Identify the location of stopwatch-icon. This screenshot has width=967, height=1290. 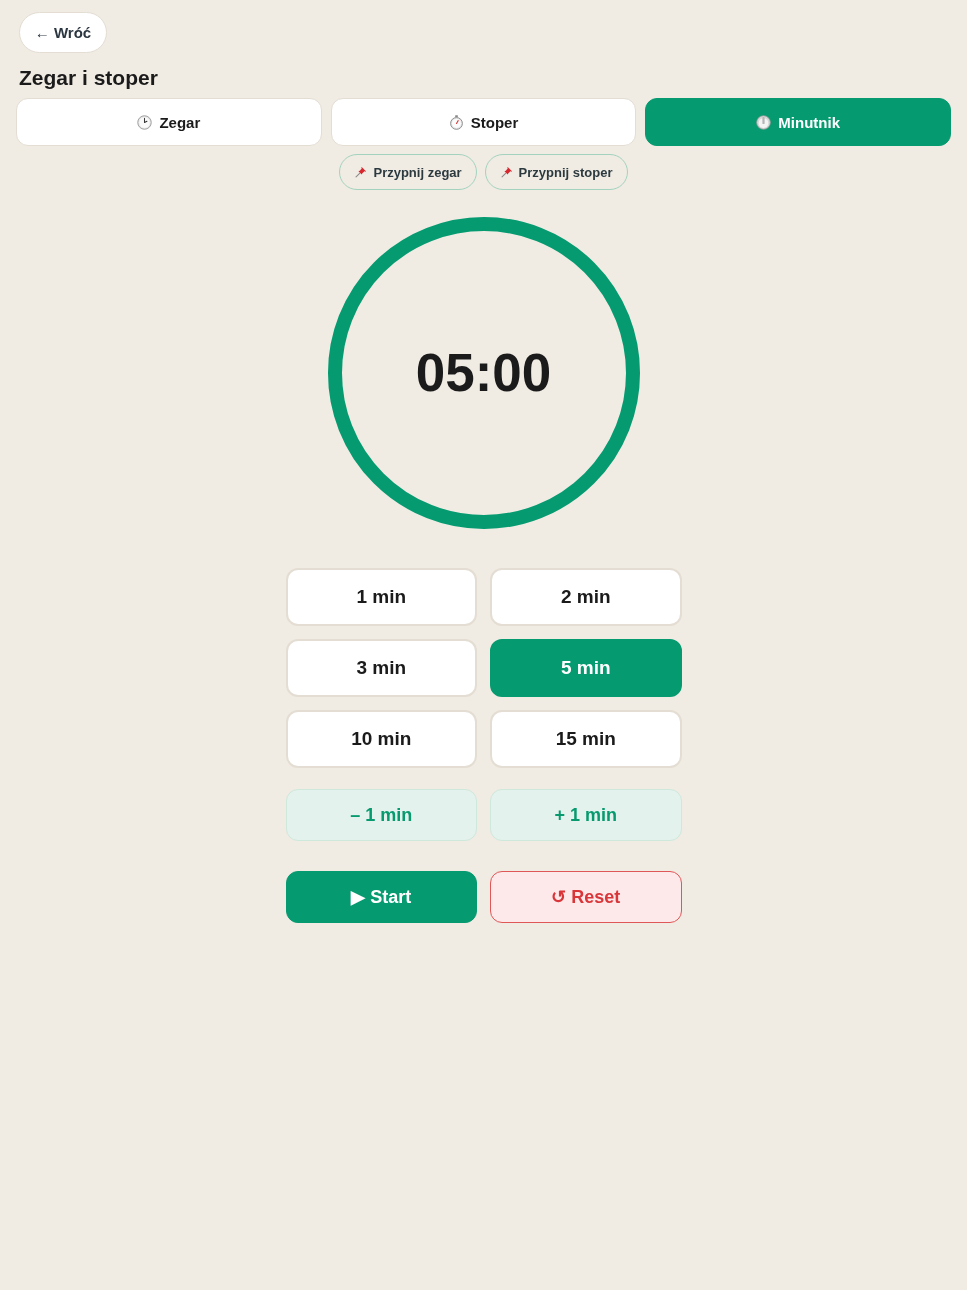
(456, 122).